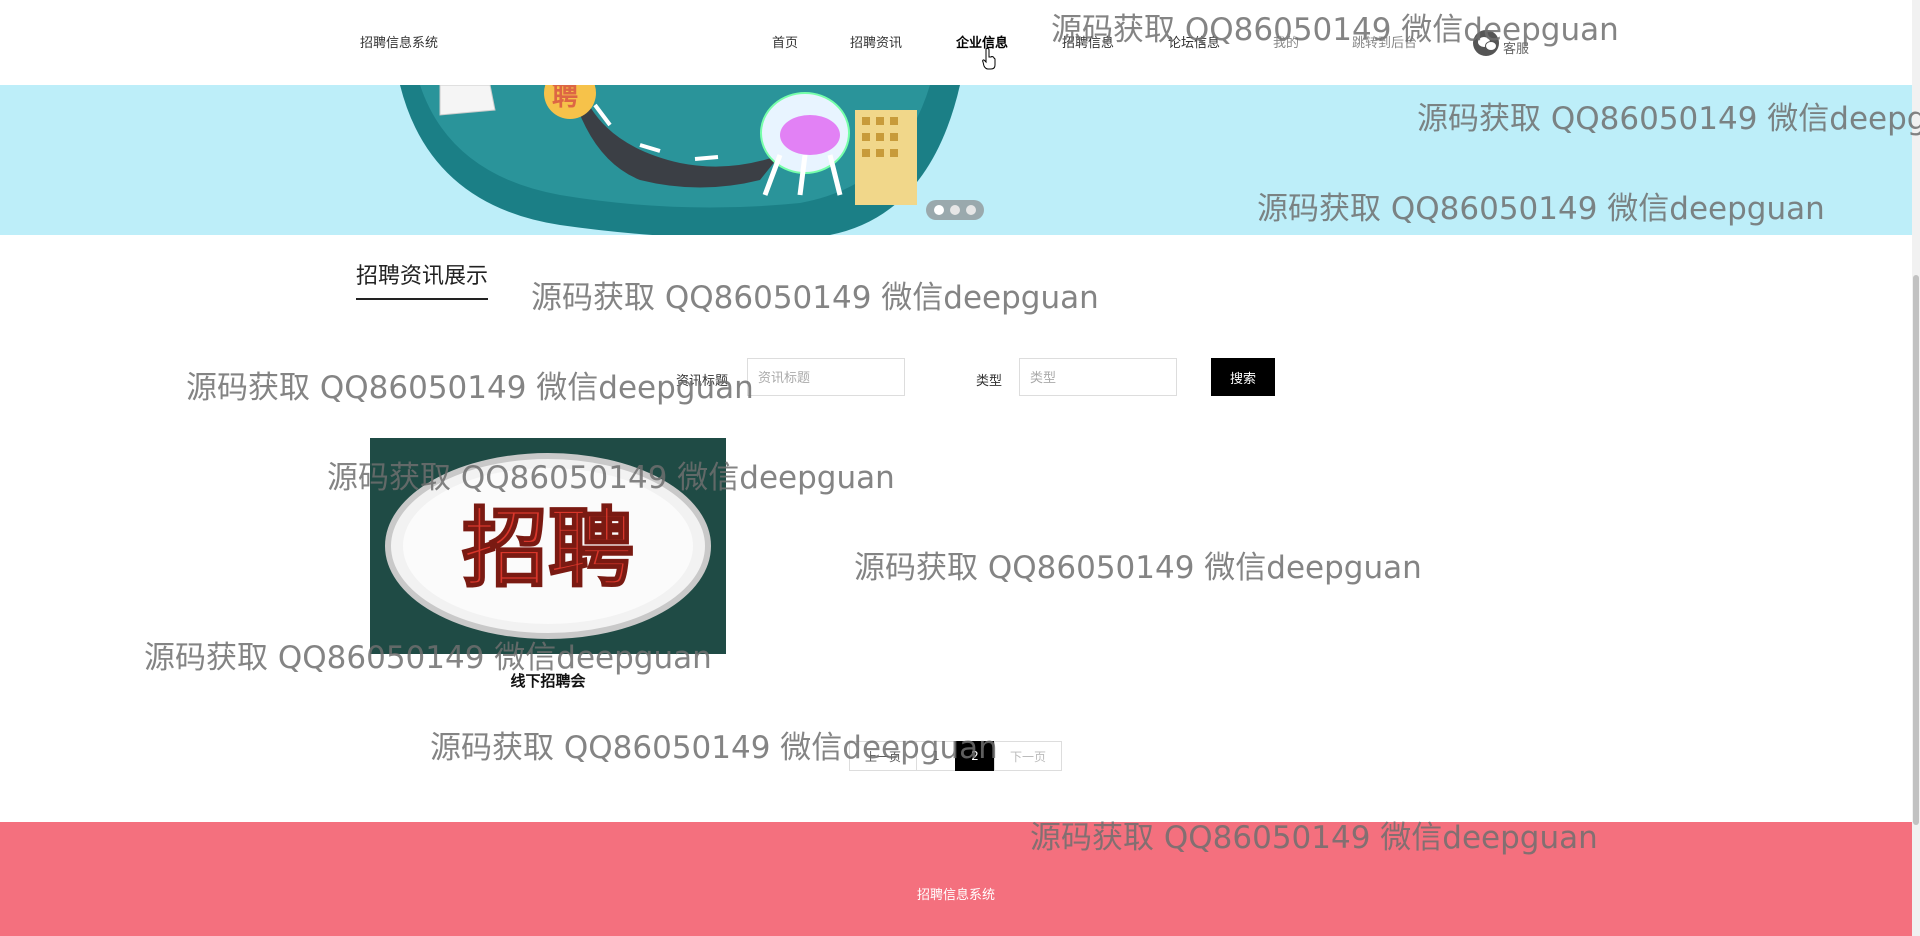 The height and width of the screenshot is (936, 1920). Describe the element at coordinates (1916, 550) in the screenshot. I see `scrollbar-thumb` at that location.